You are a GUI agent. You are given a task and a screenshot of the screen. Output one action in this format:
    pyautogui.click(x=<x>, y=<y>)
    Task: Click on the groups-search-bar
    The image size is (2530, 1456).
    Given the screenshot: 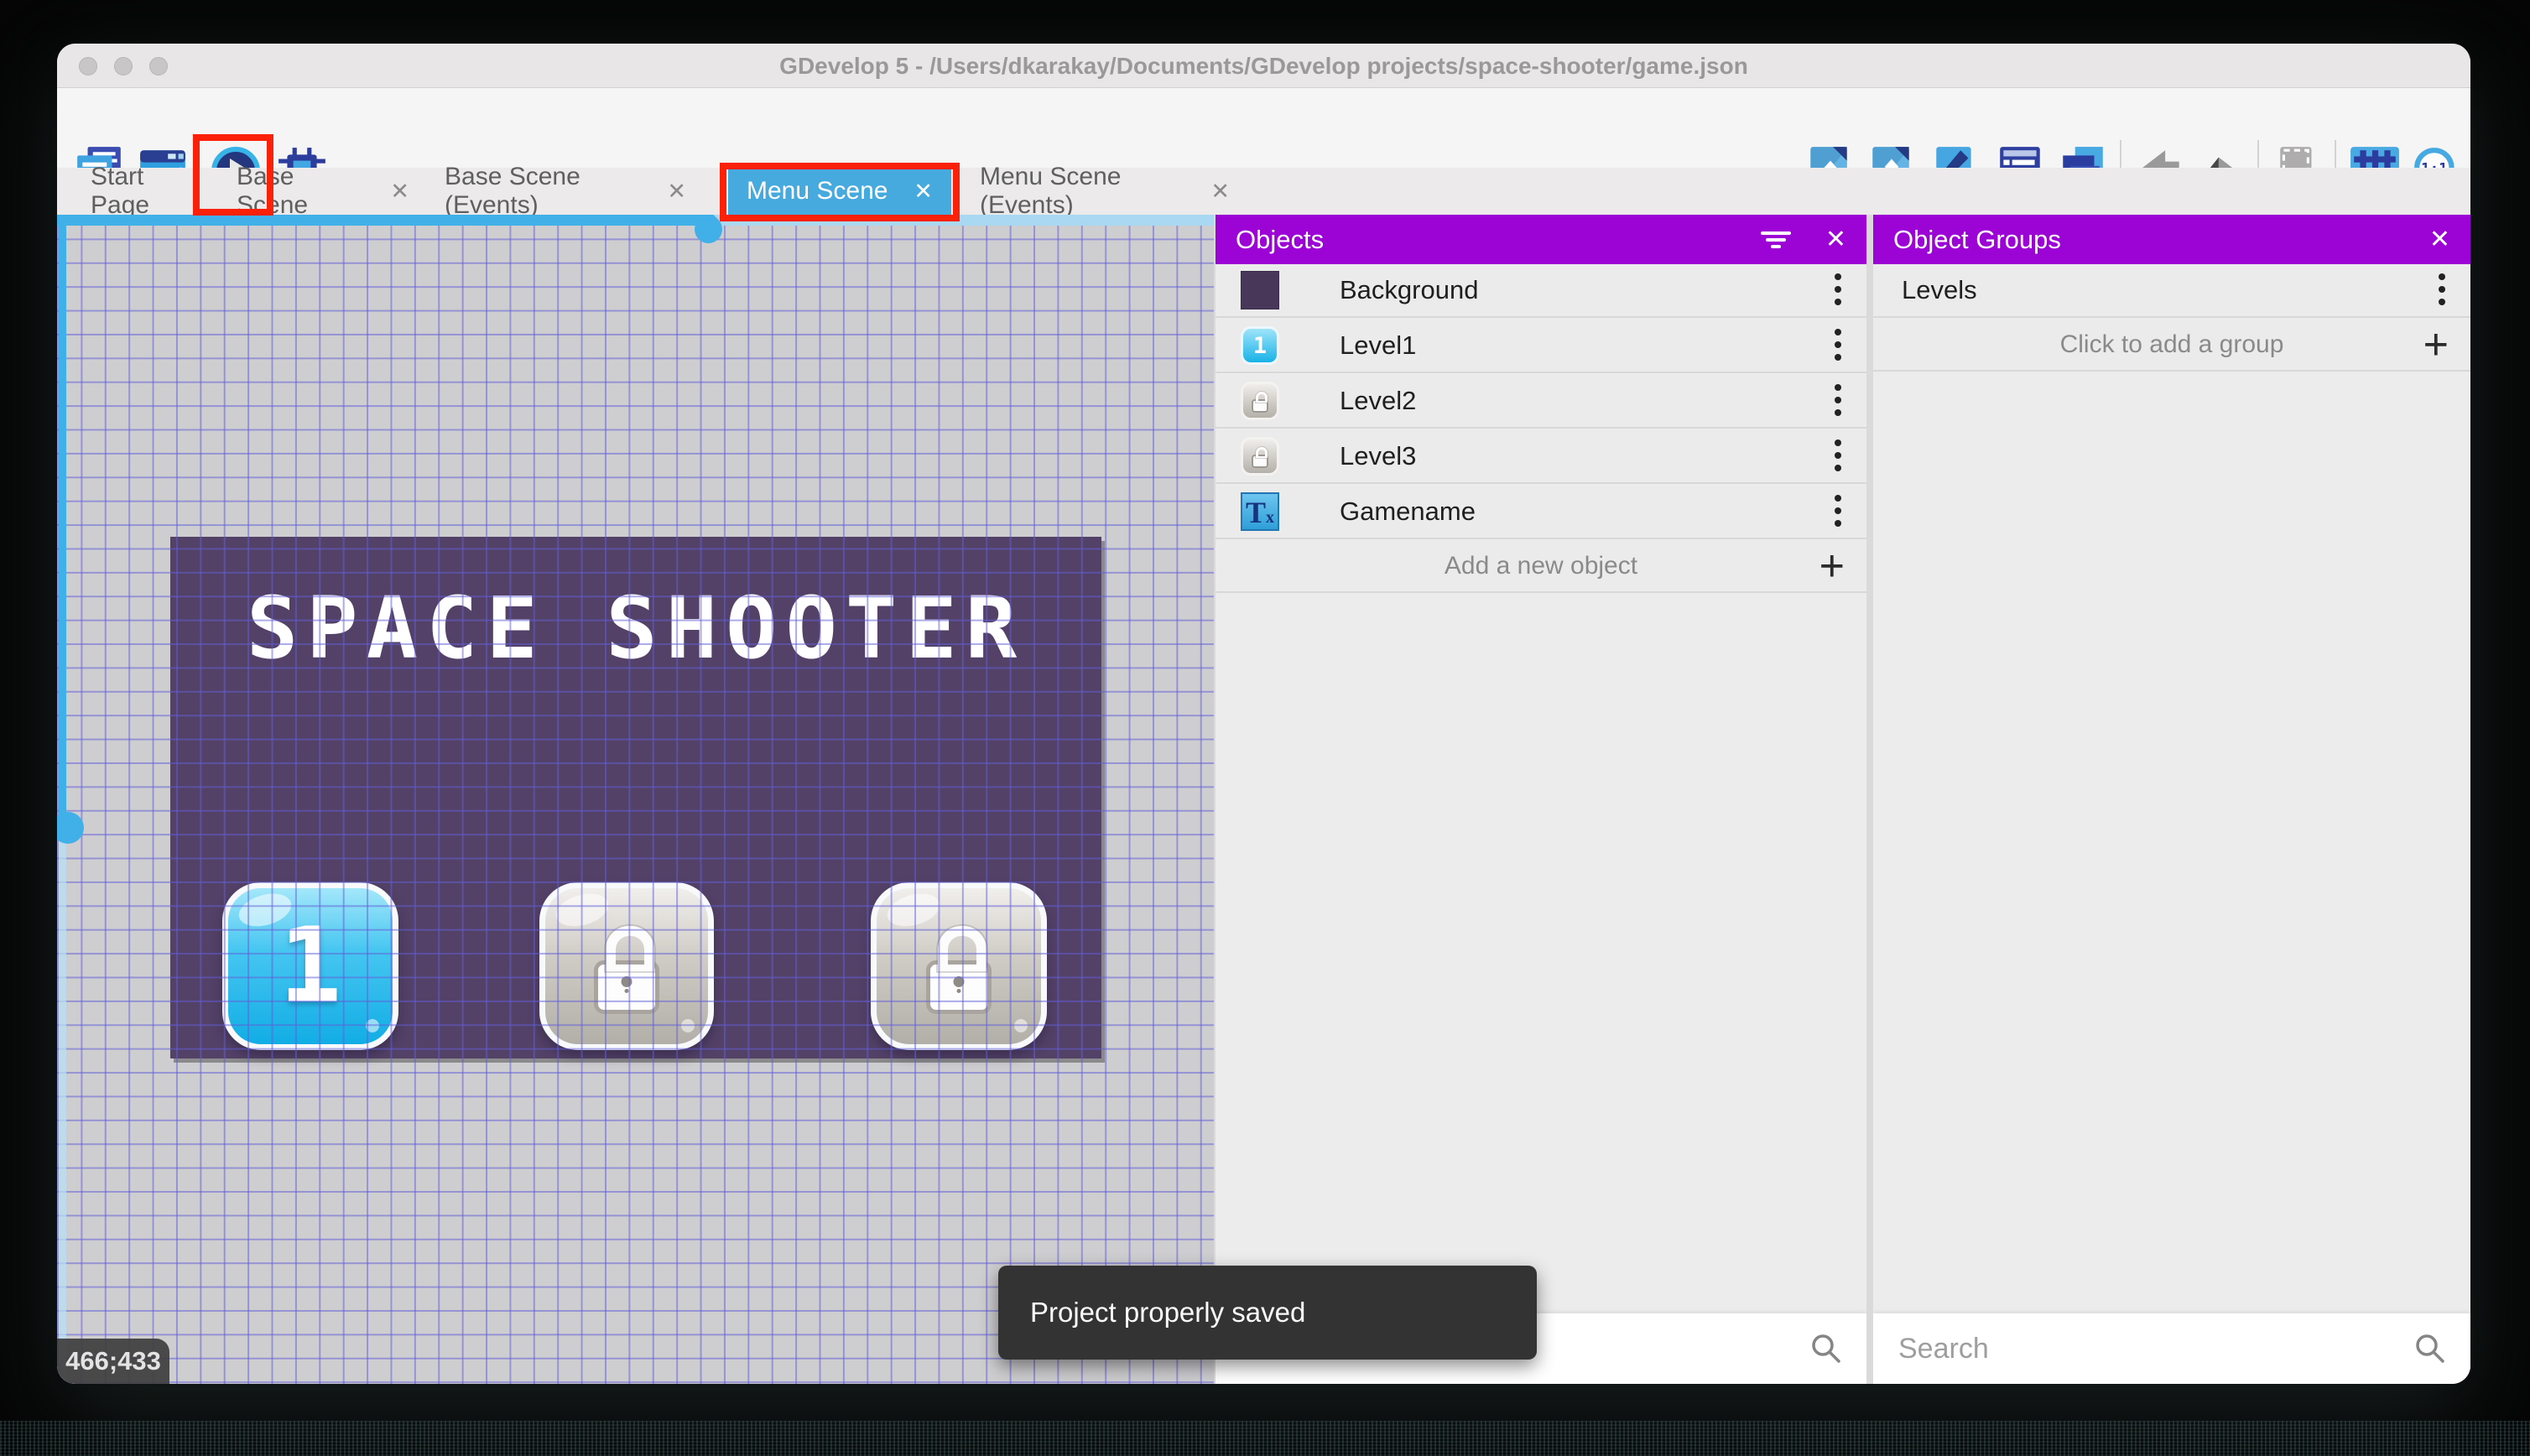 What is the action you would take?
    pyautogui.click(x=2171, y=1348)
    